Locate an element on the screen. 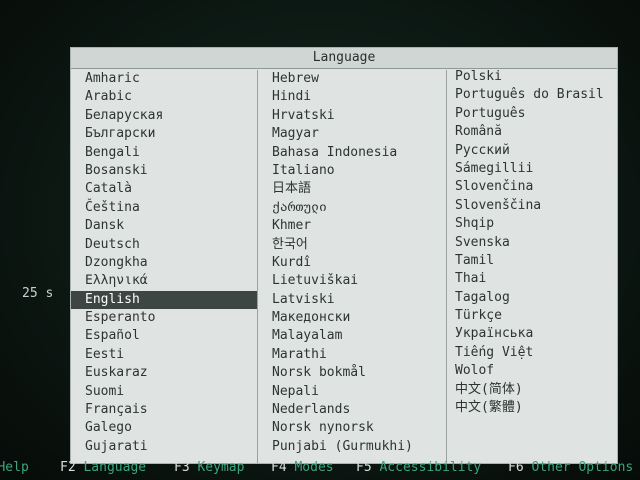  language-option: ქართული is located at coordinates (352, 208).